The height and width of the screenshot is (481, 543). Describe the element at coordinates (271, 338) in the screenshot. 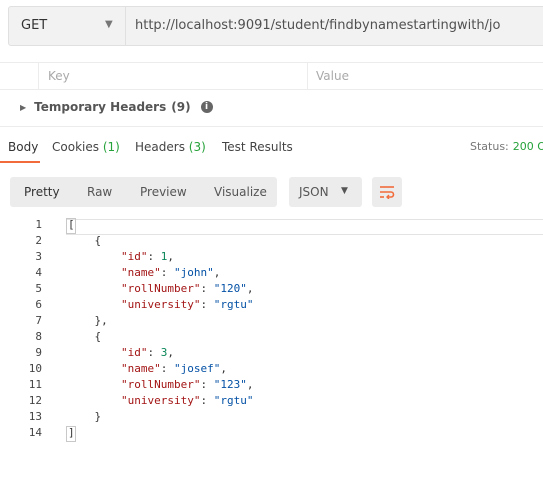

I see `code-line: 8 {` at that location.